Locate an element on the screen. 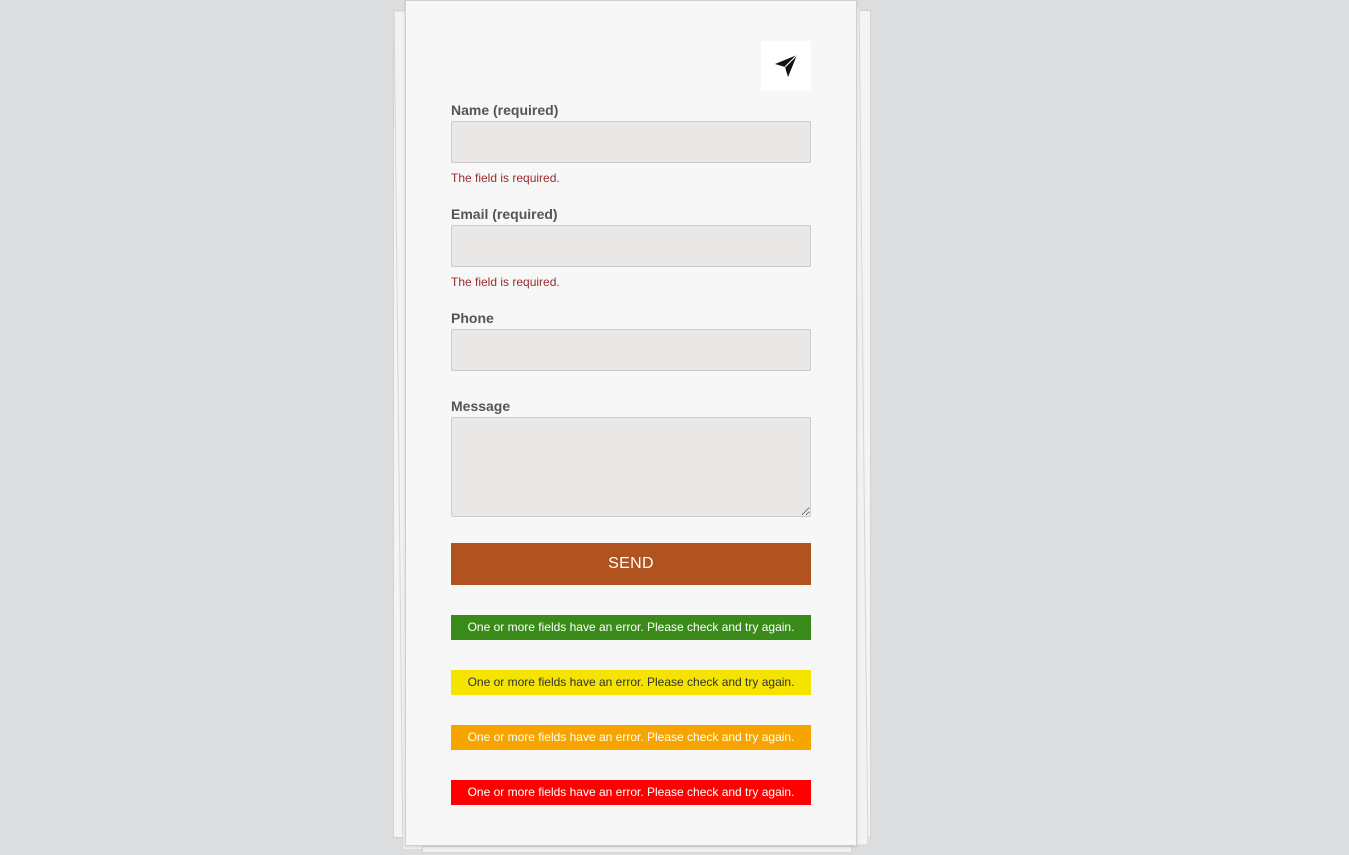  navigation-arrow-icon is located at coordinates (786, 65).